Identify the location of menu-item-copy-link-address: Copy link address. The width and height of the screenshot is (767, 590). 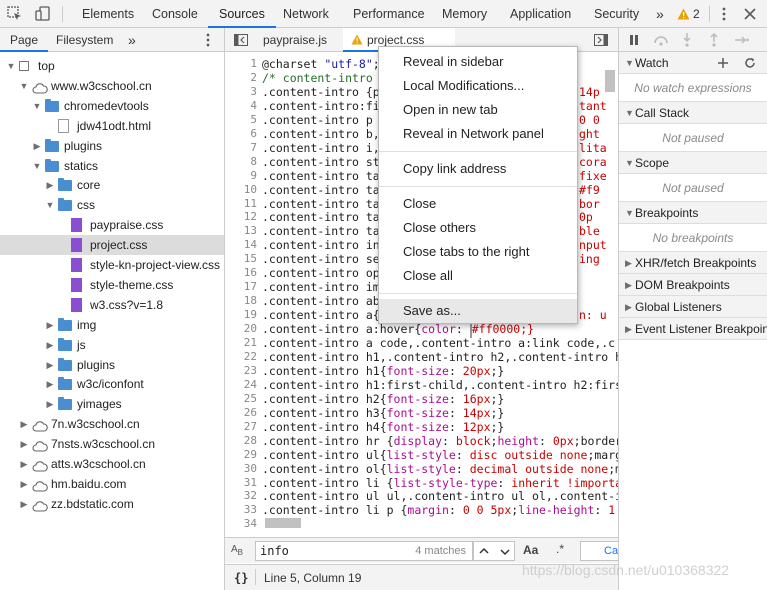
(478, 169).